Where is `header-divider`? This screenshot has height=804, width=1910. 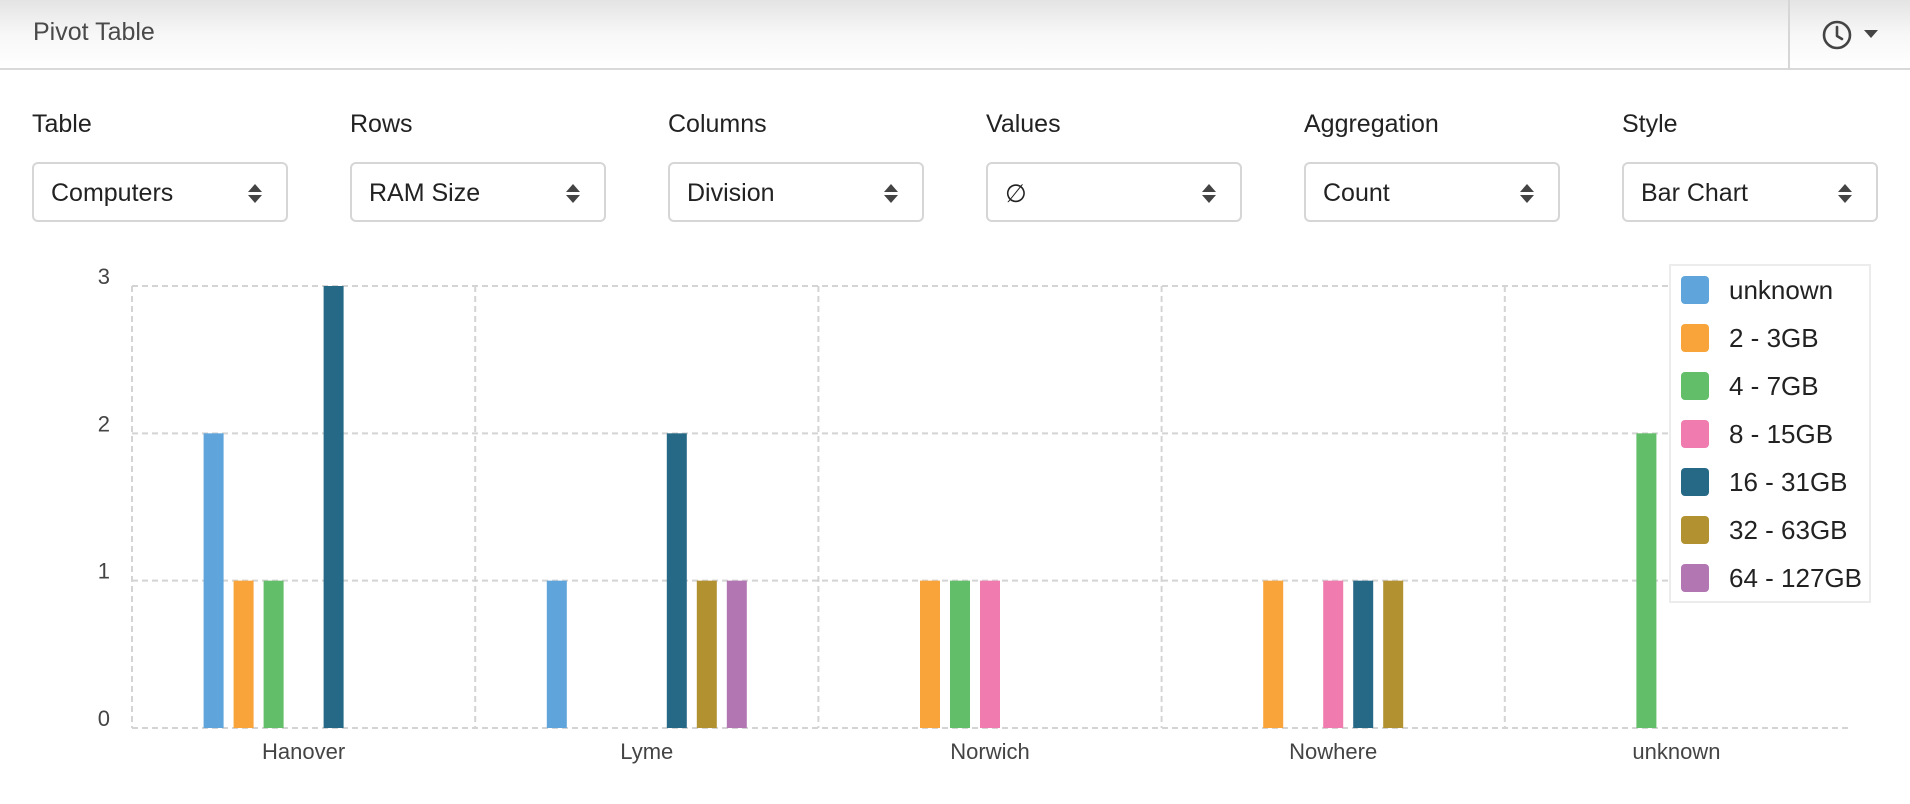 header-divider is located at coordinates (1789, 35).